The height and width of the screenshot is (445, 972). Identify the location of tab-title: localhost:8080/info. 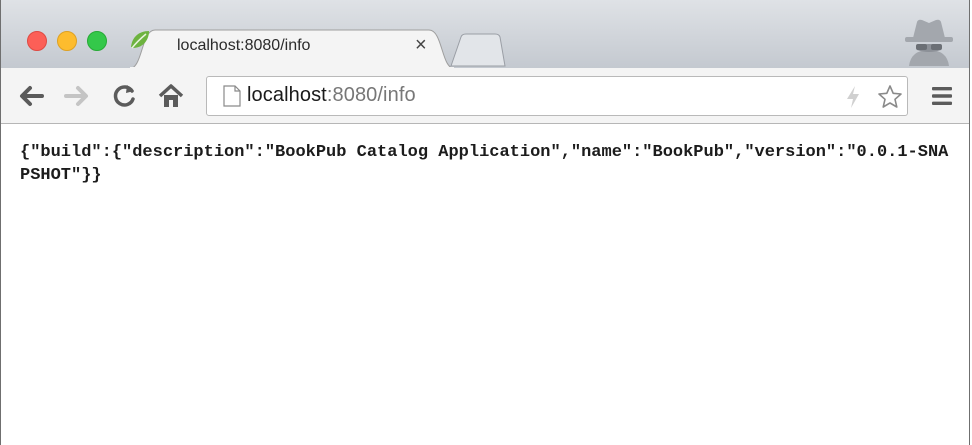
(244, 45).